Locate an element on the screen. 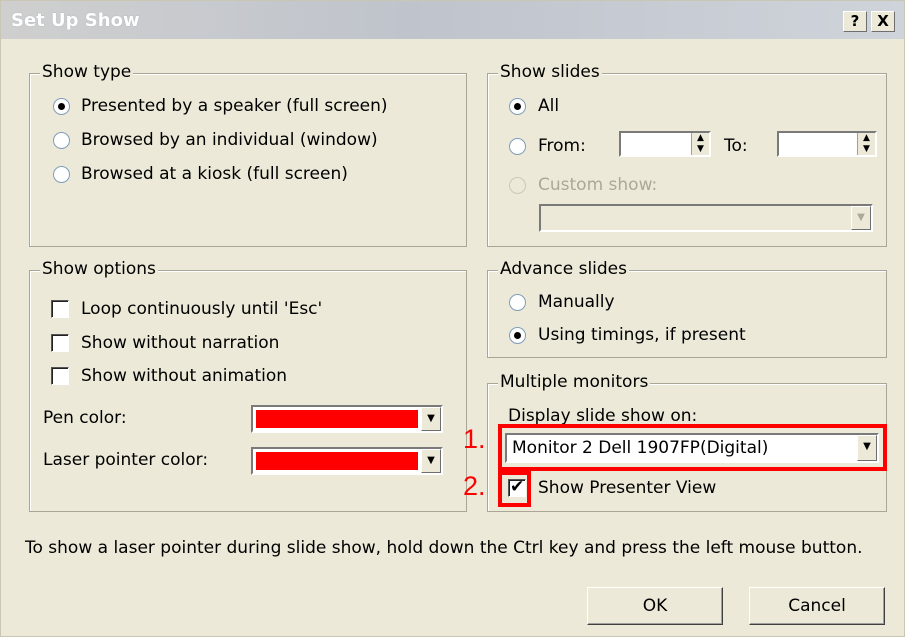 This screenshot has width=905, height=637. checkbox-loop-continuously-label: Loop continuously until 'Esc' is located at coordinates (201, 309).